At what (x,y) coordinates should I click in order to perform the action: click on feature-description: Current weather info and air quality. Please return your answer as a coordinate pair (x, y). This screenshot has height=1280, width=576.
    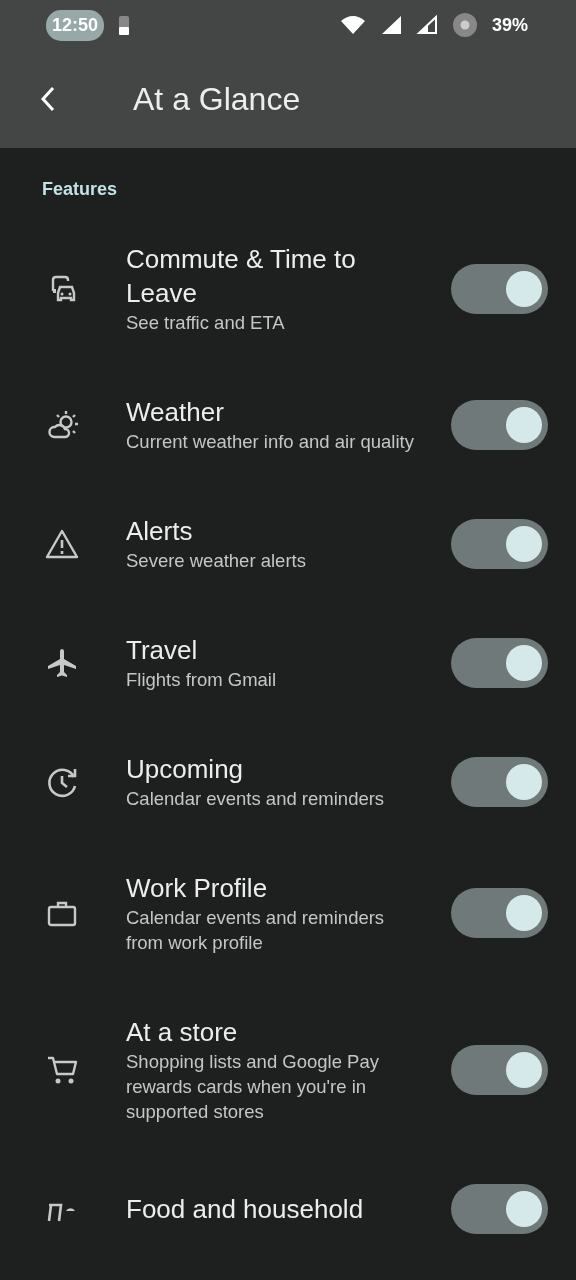
    Looking at the image, I should click on (270, 442).